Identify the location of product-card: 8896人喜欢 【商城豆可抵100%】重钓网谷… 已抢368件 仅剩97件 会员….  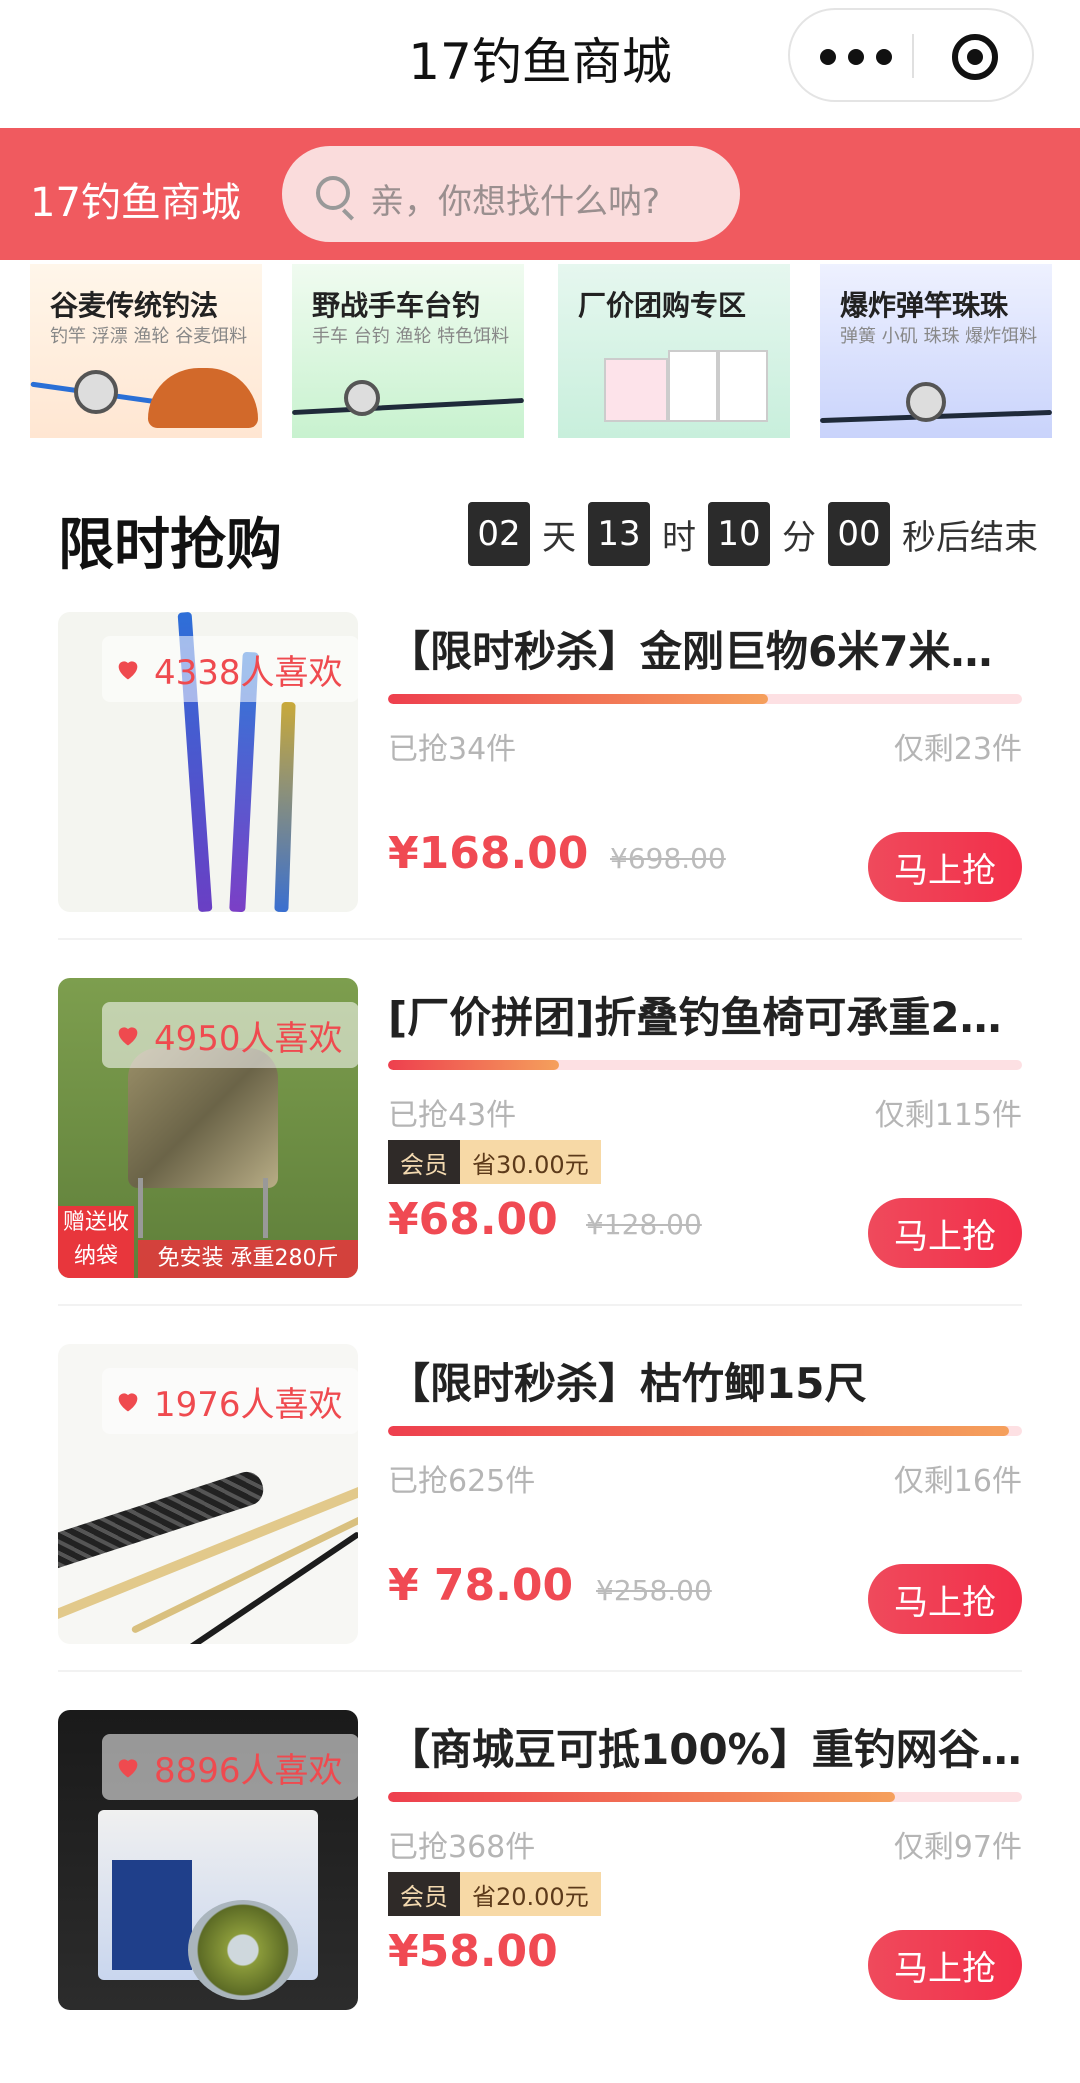
(540, 1865).